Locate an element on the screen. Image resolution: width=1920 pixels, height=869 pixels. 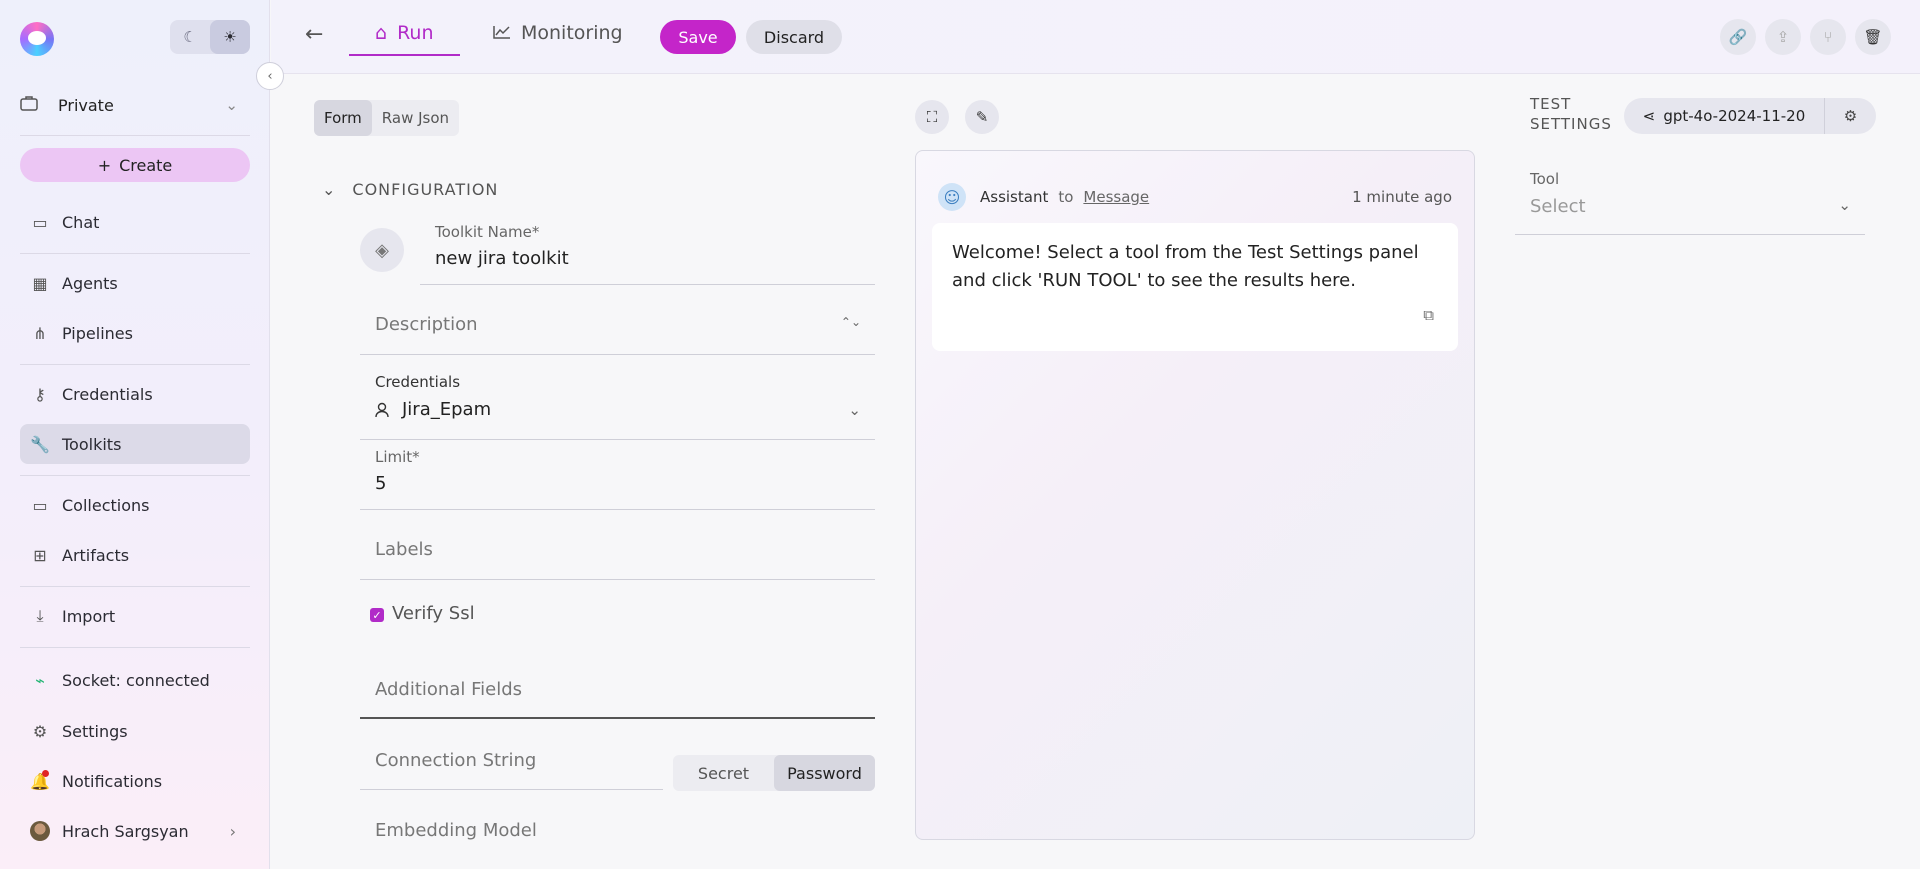
sidebar-item-credentials: ⚷ Credentials is located at coordinates (135, 394).